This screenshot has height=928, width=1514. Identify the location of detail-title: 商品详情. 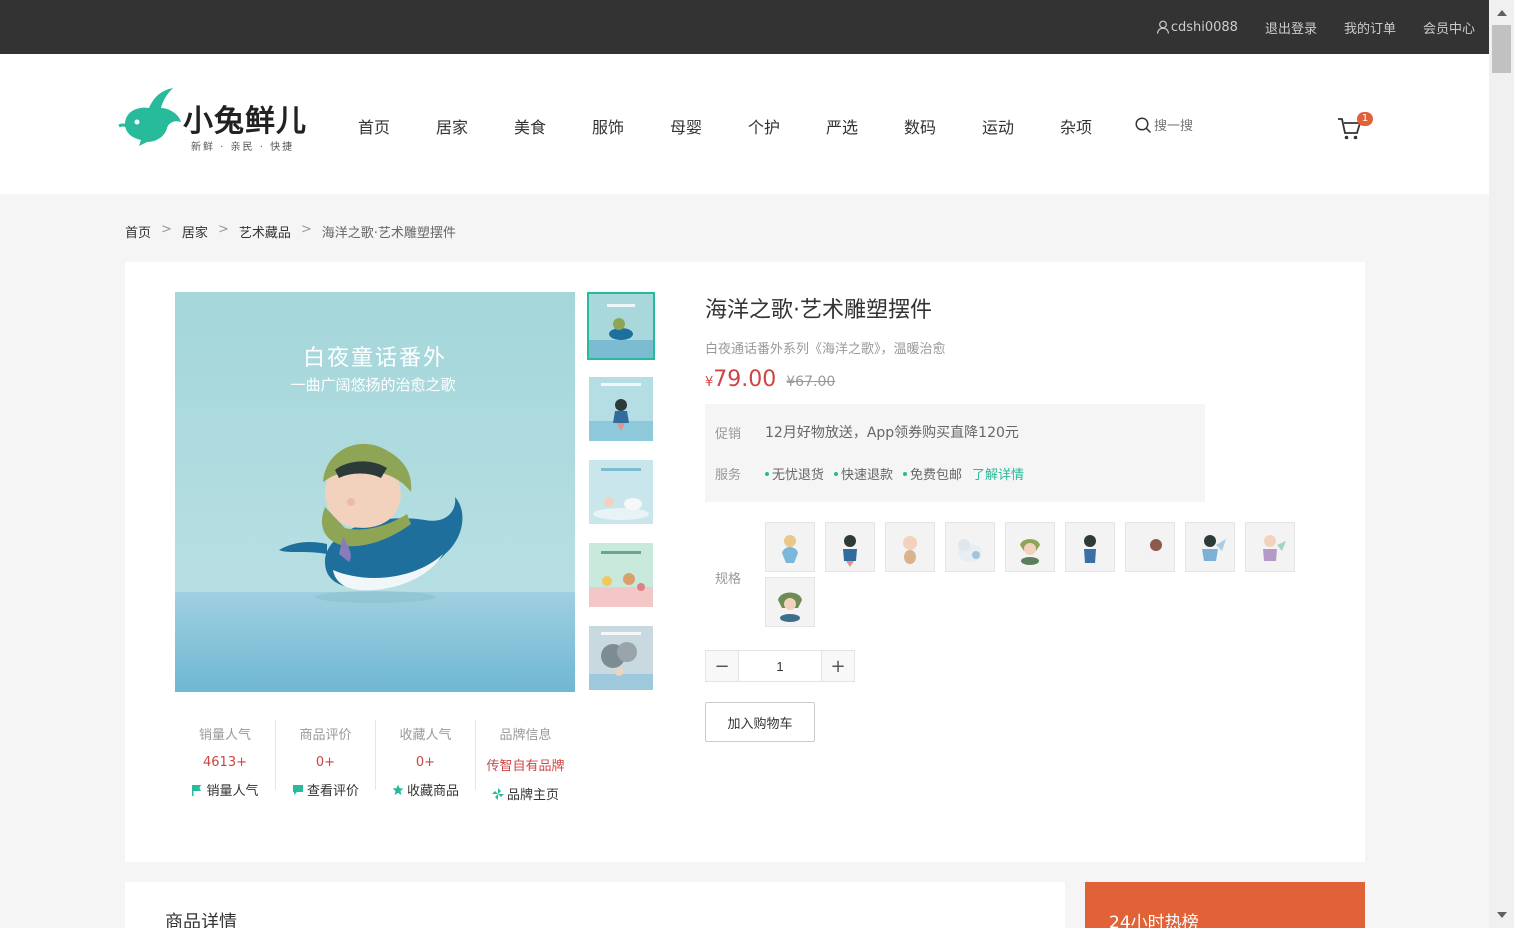
(201, 920).